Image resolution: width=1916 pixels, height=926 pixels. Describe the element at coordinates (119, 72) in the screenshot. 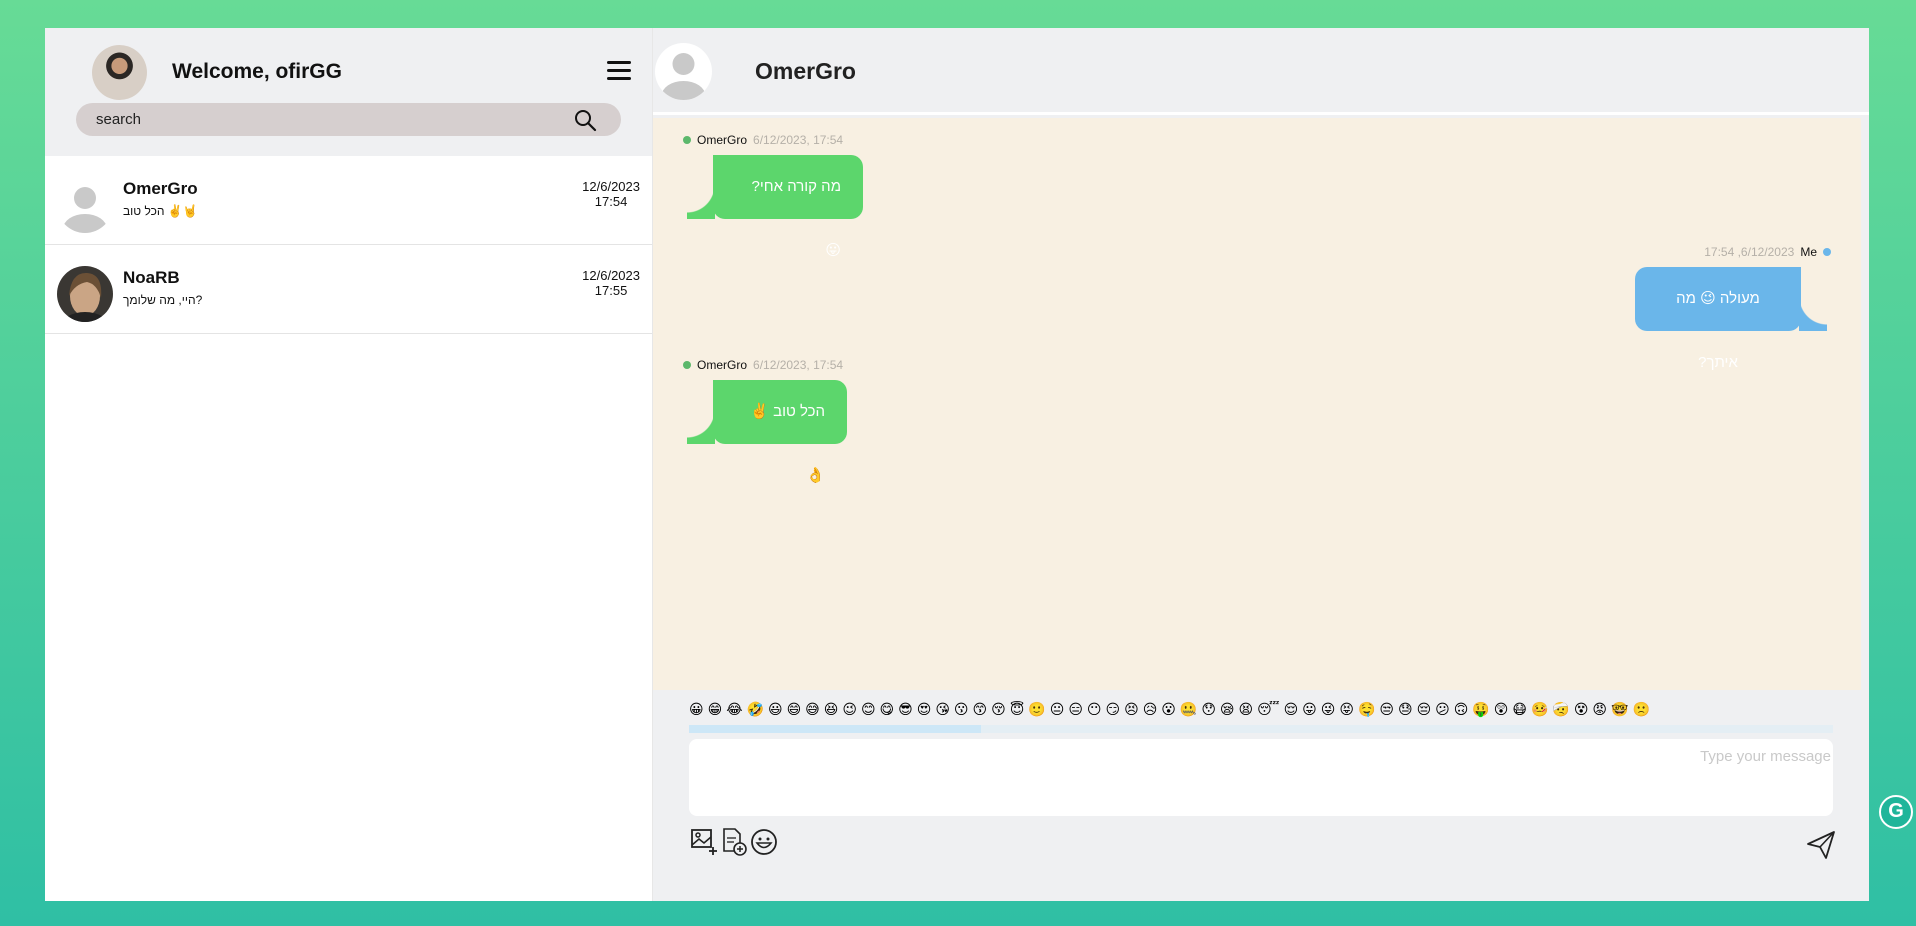

I see `user-avatar` at that location.